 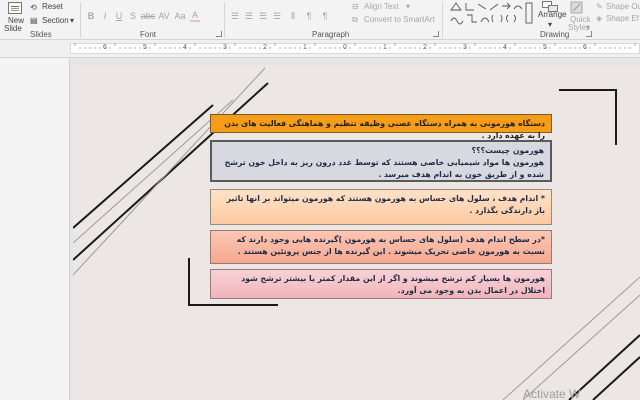 What do you see at coordinates (35, 229) in the screenshot?
I see `slide-thumbnails-pane` at bounding box center [35, 229].